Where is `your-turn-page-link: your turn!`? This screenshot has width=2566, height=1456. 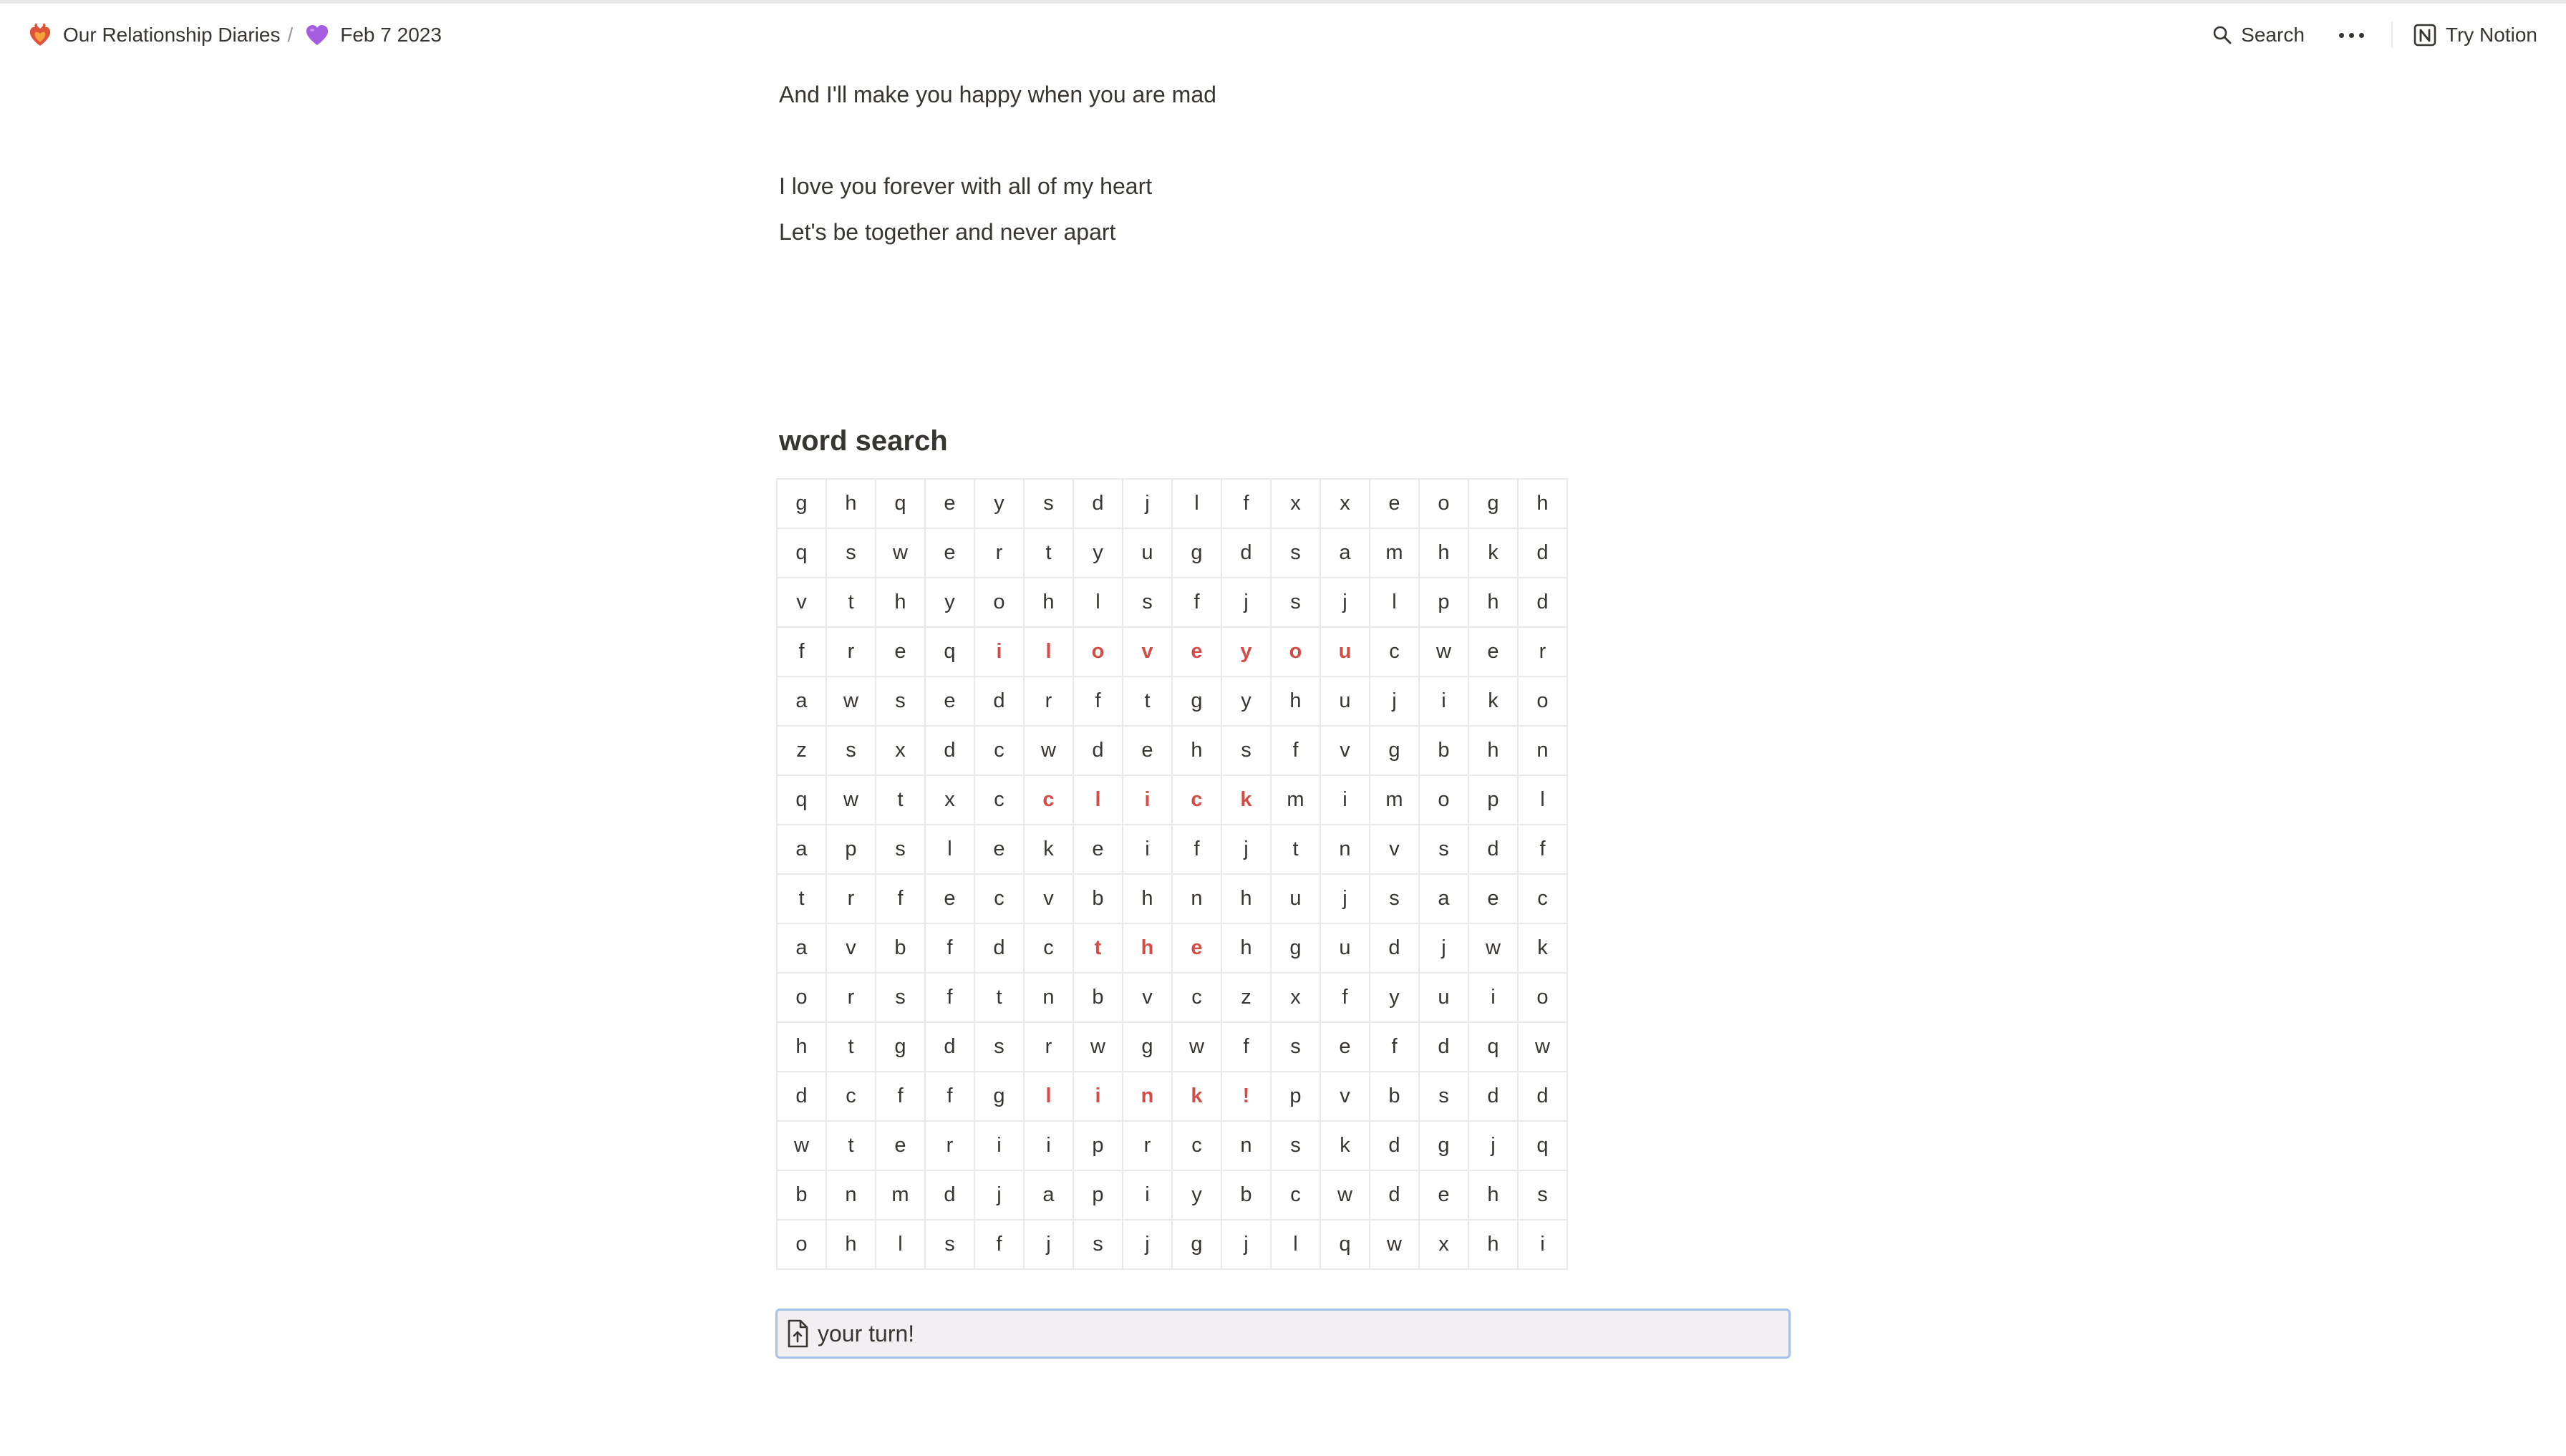
your-turn-page-link: your turn! is located at coordinates (1283, 1334).